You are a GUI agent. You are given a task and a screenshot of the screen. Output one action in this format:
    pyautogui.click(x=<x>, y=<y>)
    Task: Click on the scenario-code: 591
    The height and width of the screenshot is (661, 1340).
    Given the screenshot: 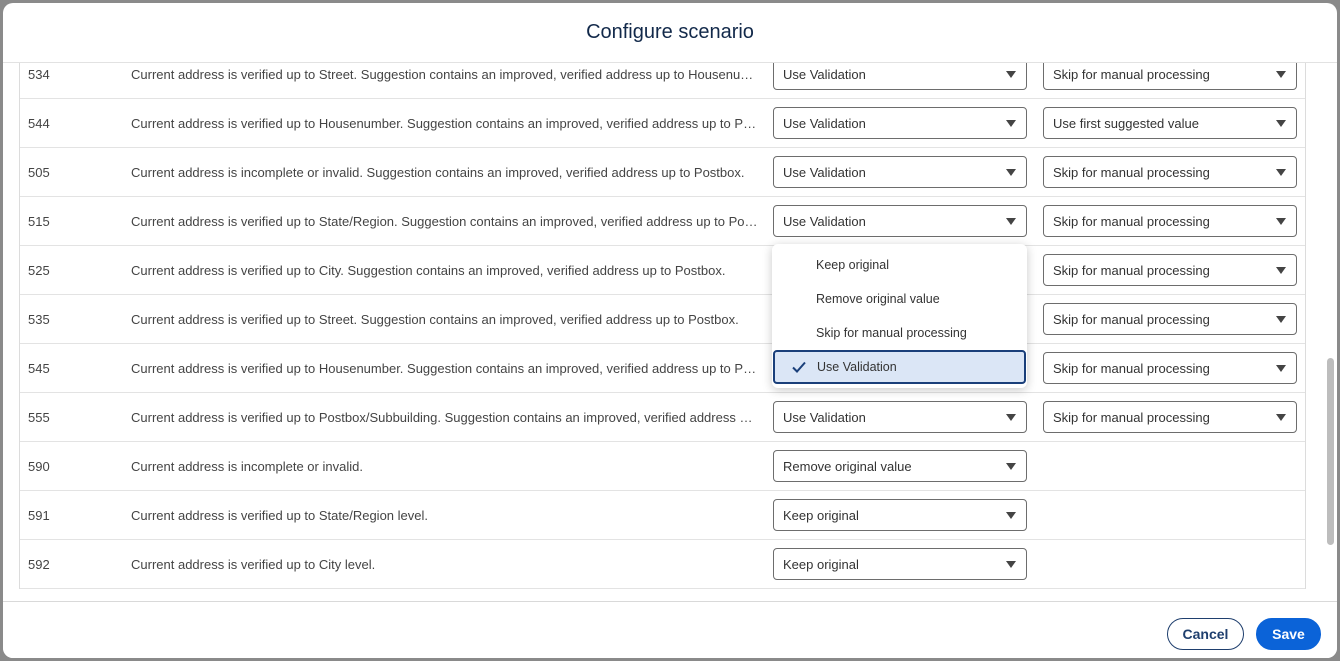 What is the action you would take?
    pyautogui.click(x=39, y=515)
    